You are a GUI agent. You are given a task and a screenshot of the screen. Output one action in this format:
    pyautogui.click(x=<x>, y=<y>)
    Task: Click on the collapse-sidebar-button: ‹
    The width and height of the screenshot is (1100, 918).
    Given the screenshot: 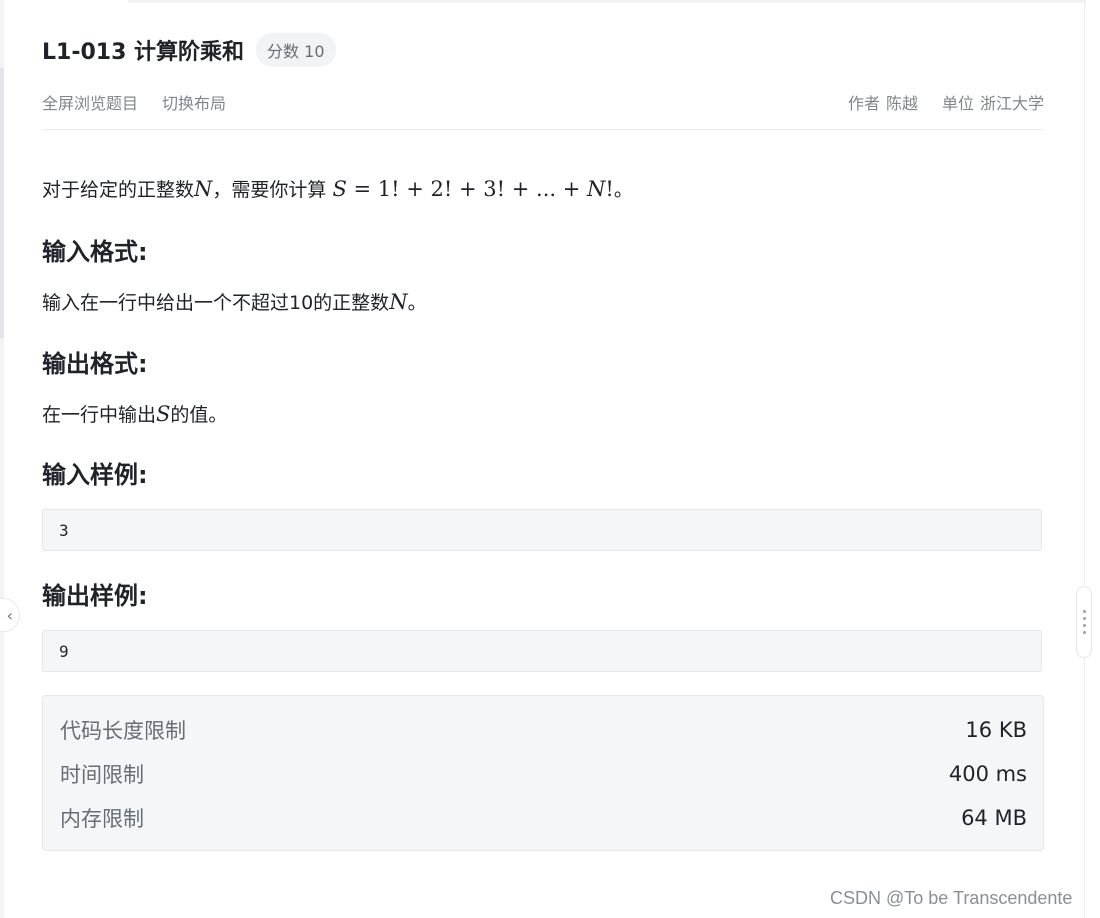 What is the action you would take?
    pyautogui.click(x=10, y=615)
    